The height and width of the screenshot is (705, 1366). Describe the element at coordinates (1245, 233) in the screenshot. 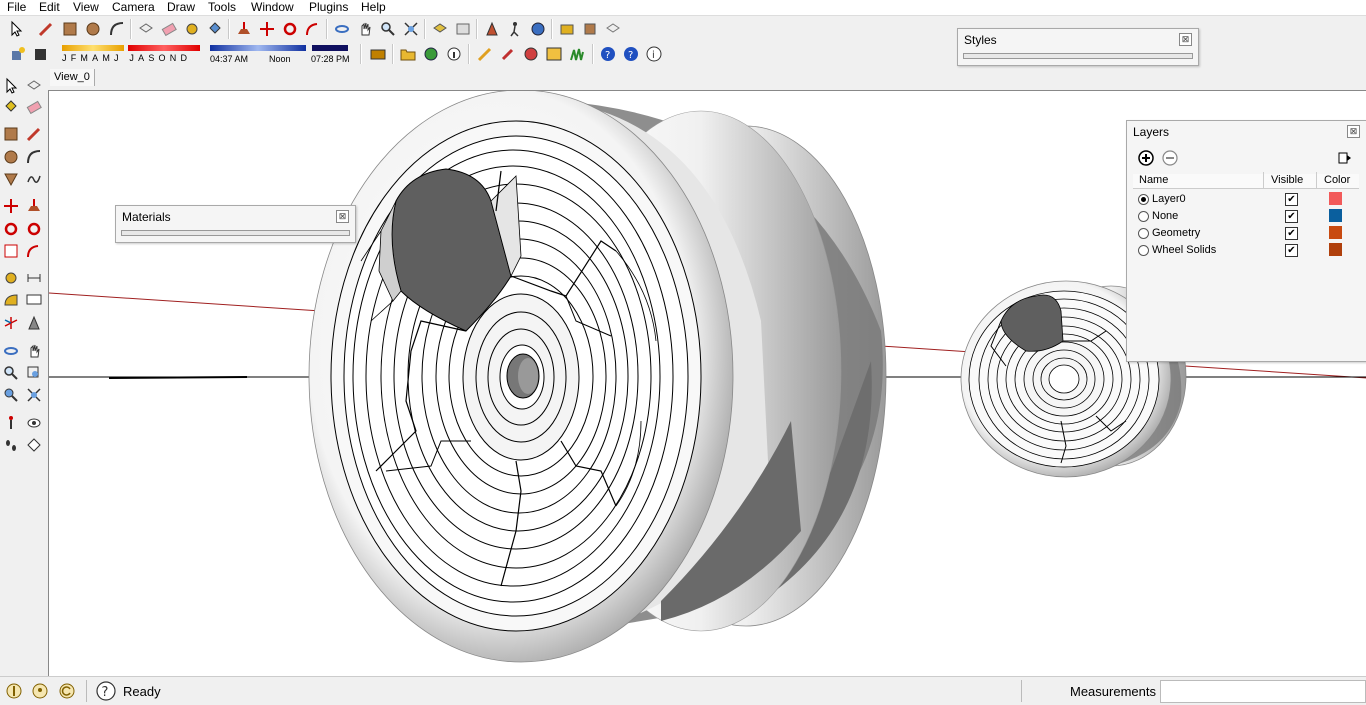

I see `layer-row: Geometry ✔` at that location.